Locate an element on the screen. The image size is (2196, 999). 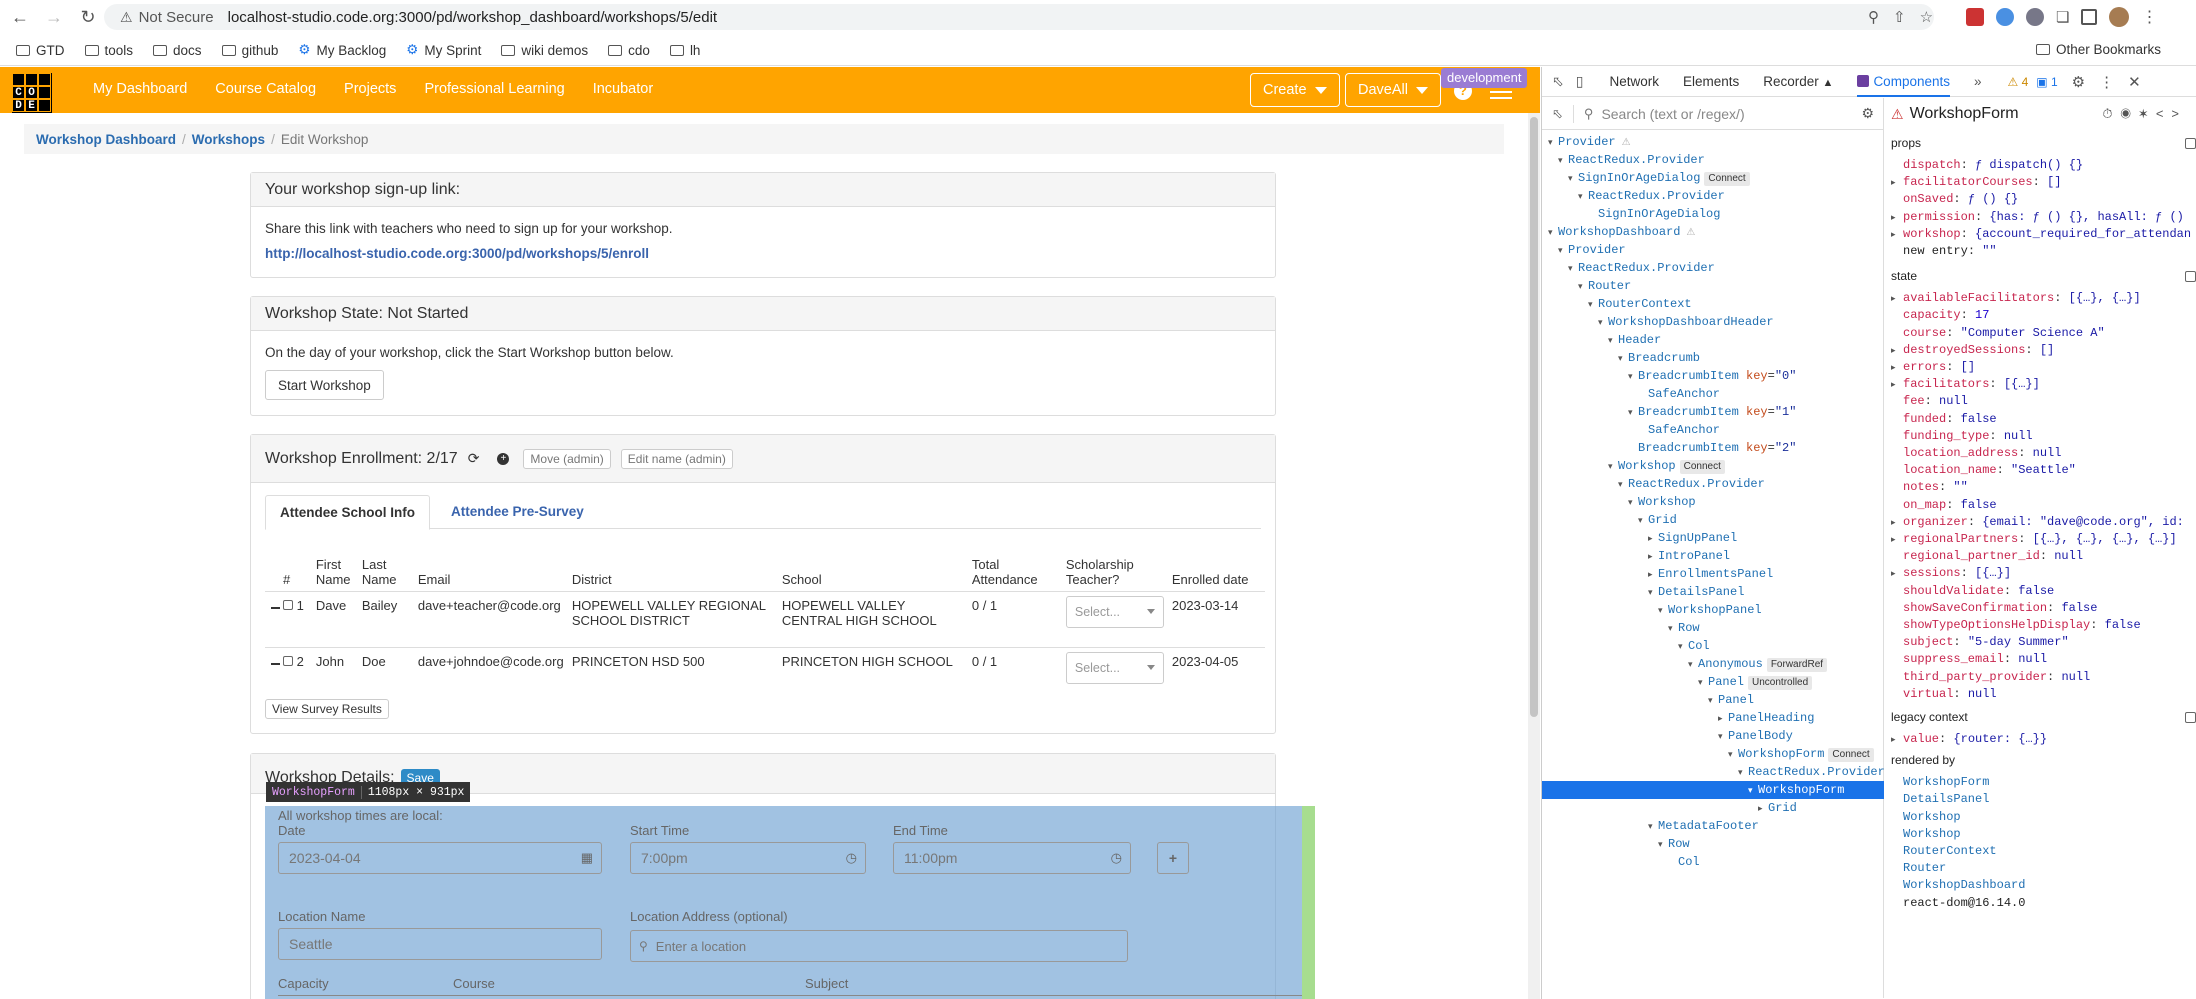
tab-network: Network is located at coordinates (1634, 81).